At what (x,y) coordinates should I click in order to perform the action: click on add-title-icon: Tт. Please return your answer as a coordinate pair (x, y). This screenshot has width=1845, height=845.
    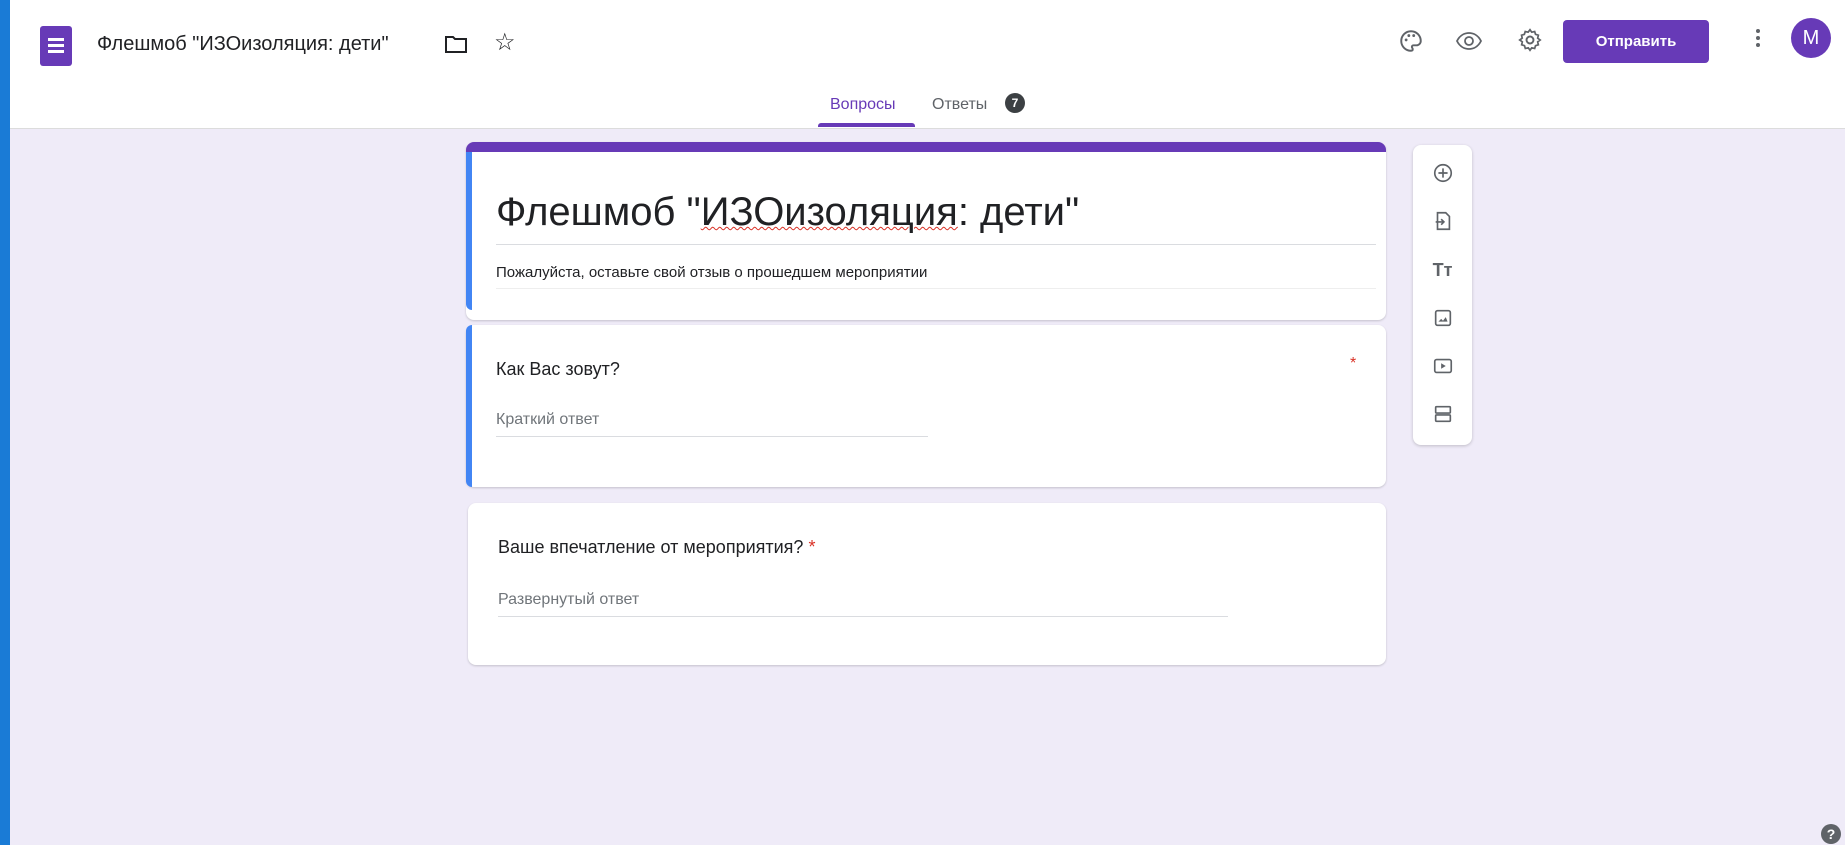
    Looking at the image, I should click on (1442, 270).